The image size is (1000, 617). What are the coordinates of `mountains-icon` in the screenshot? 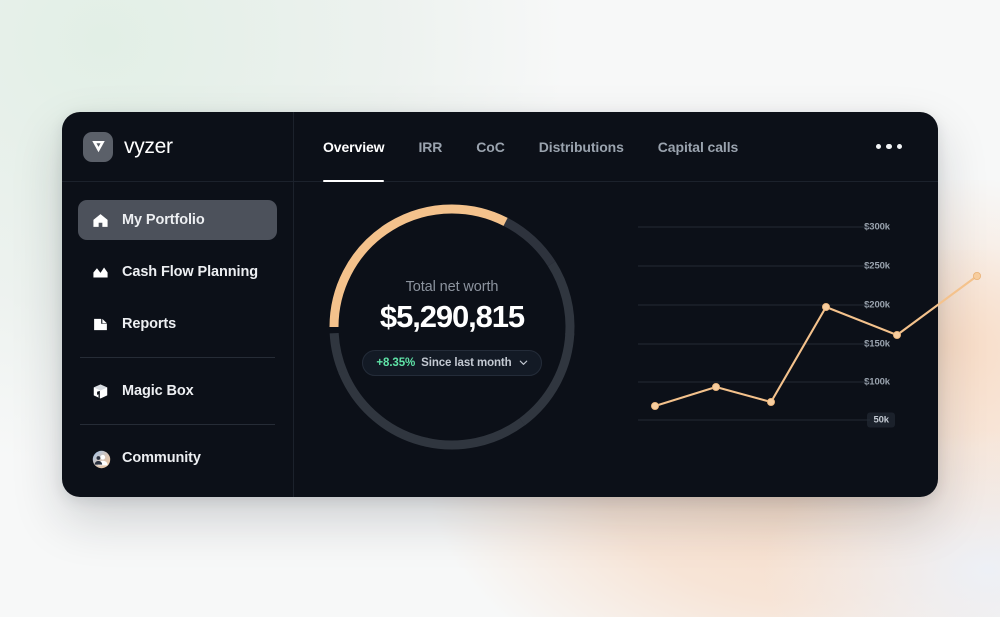 It's located at (100, 272).